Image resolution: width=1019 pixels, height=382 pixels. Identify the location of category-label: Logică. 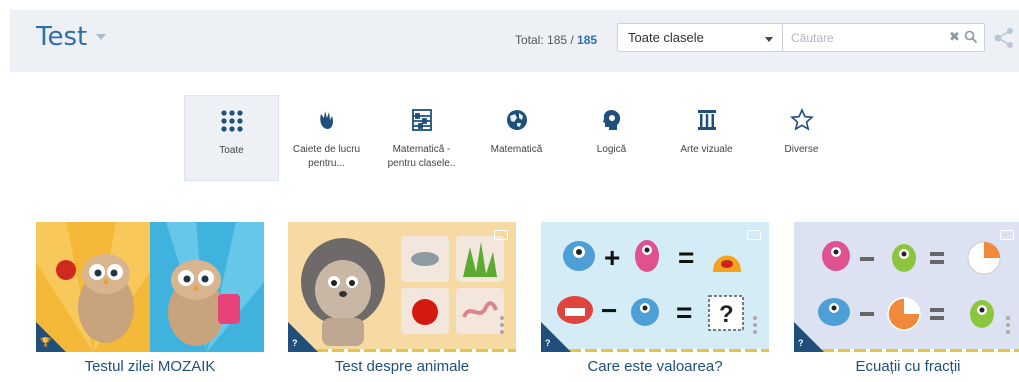
(611, 149).